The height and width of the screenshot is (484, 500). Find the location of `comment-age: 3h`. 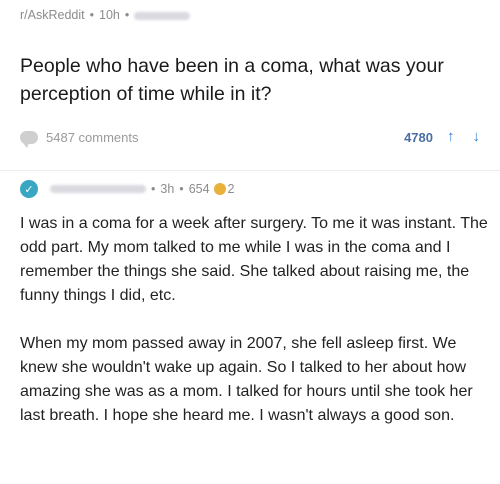

comment-age: 3h is located at coordinates (167, 189).